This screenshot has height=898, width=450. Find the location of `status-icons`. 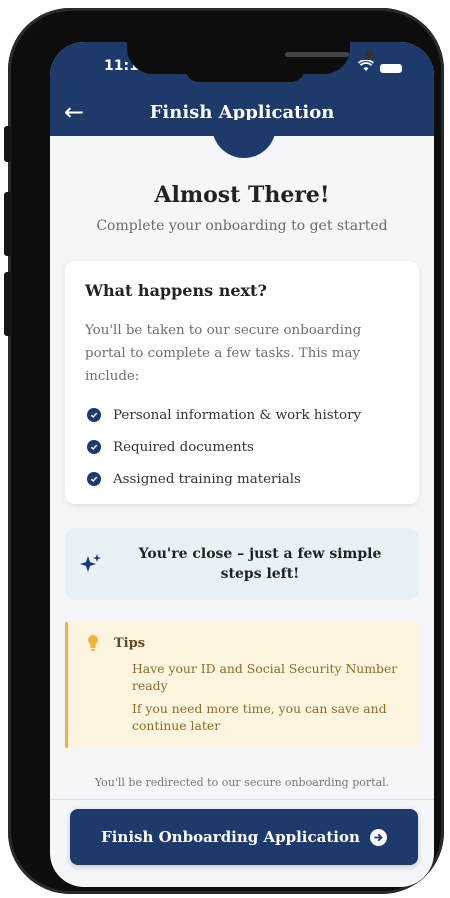

status-icons is located at coordinates (379, 67).